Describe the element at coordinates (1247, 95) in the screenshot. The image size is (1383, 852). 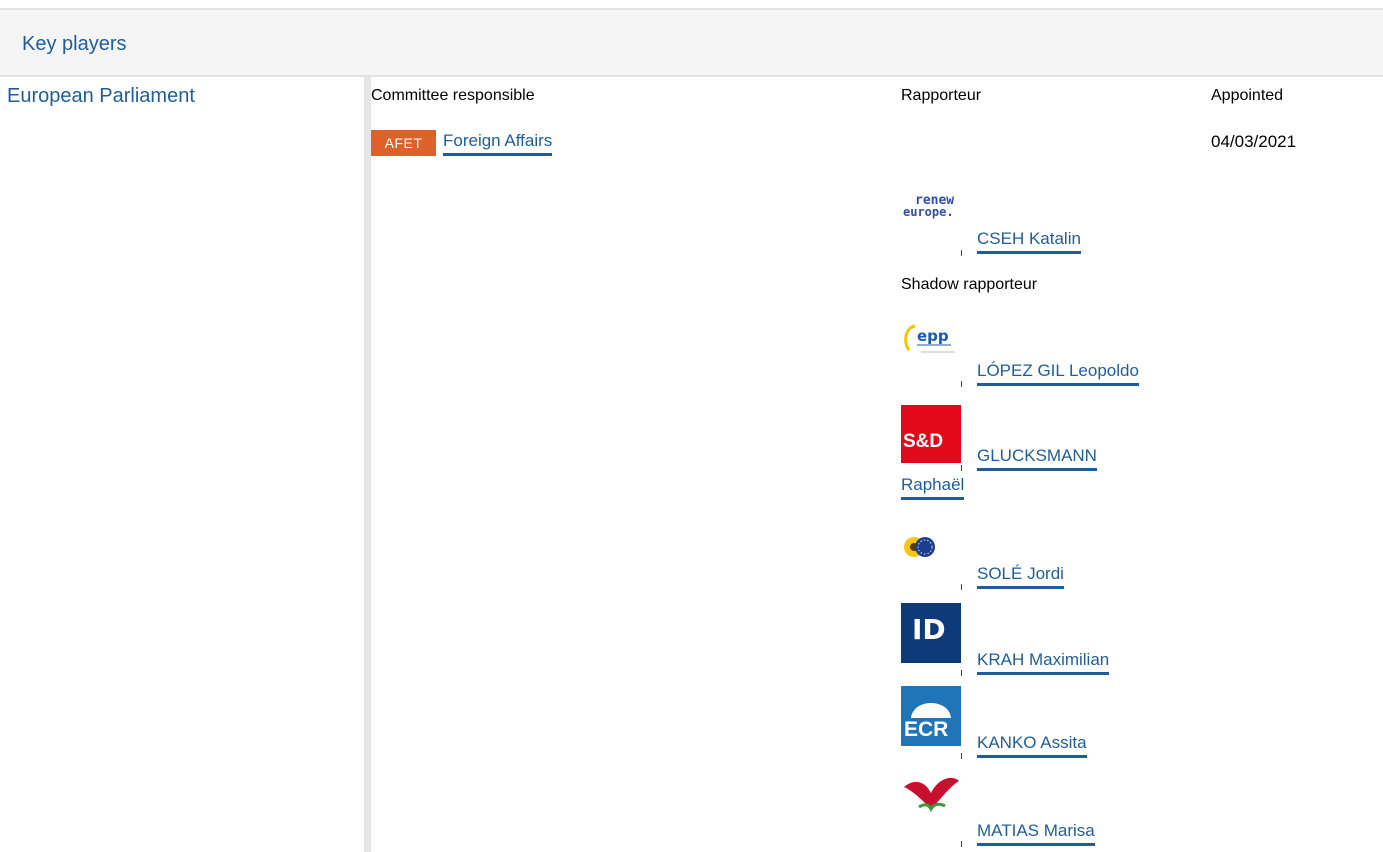
I see `appointed-column-header: Appointed` at that location.